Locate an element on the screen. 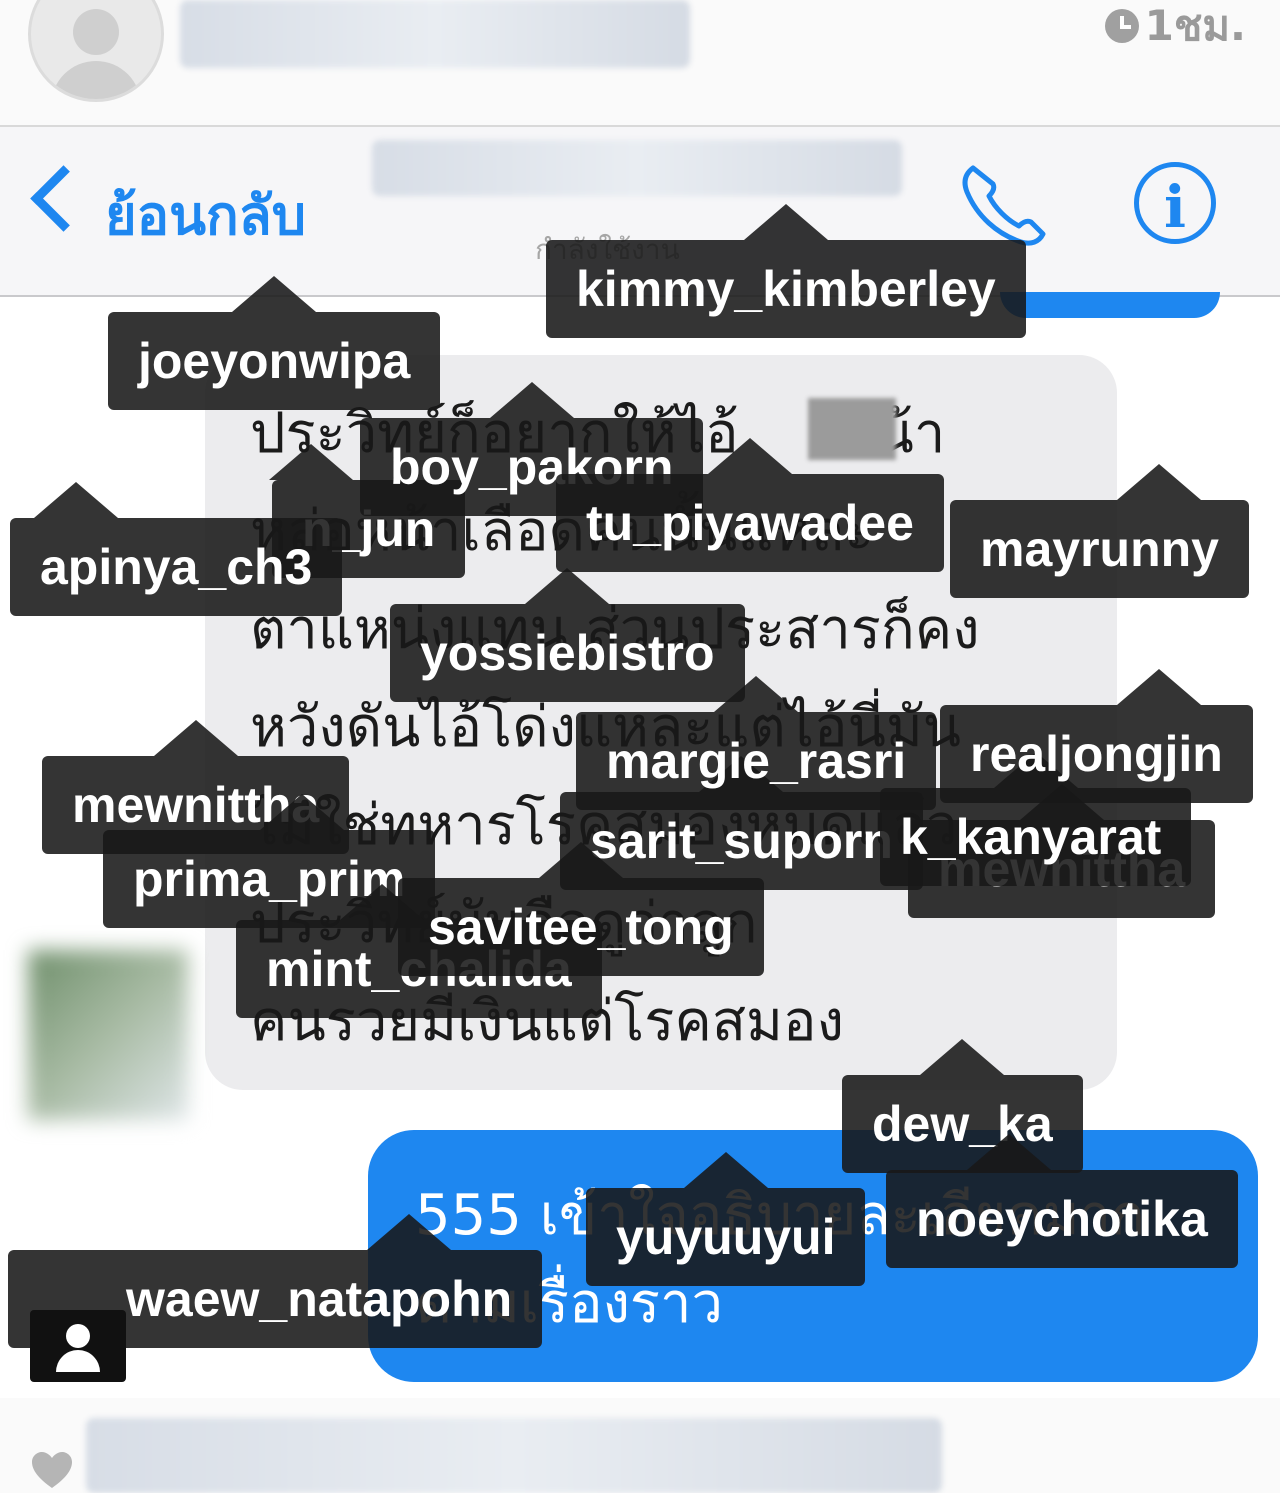 This screenshot has height=1493, width=1280. back-button: ย้อนกลับ is located at coordinates (205, 215).